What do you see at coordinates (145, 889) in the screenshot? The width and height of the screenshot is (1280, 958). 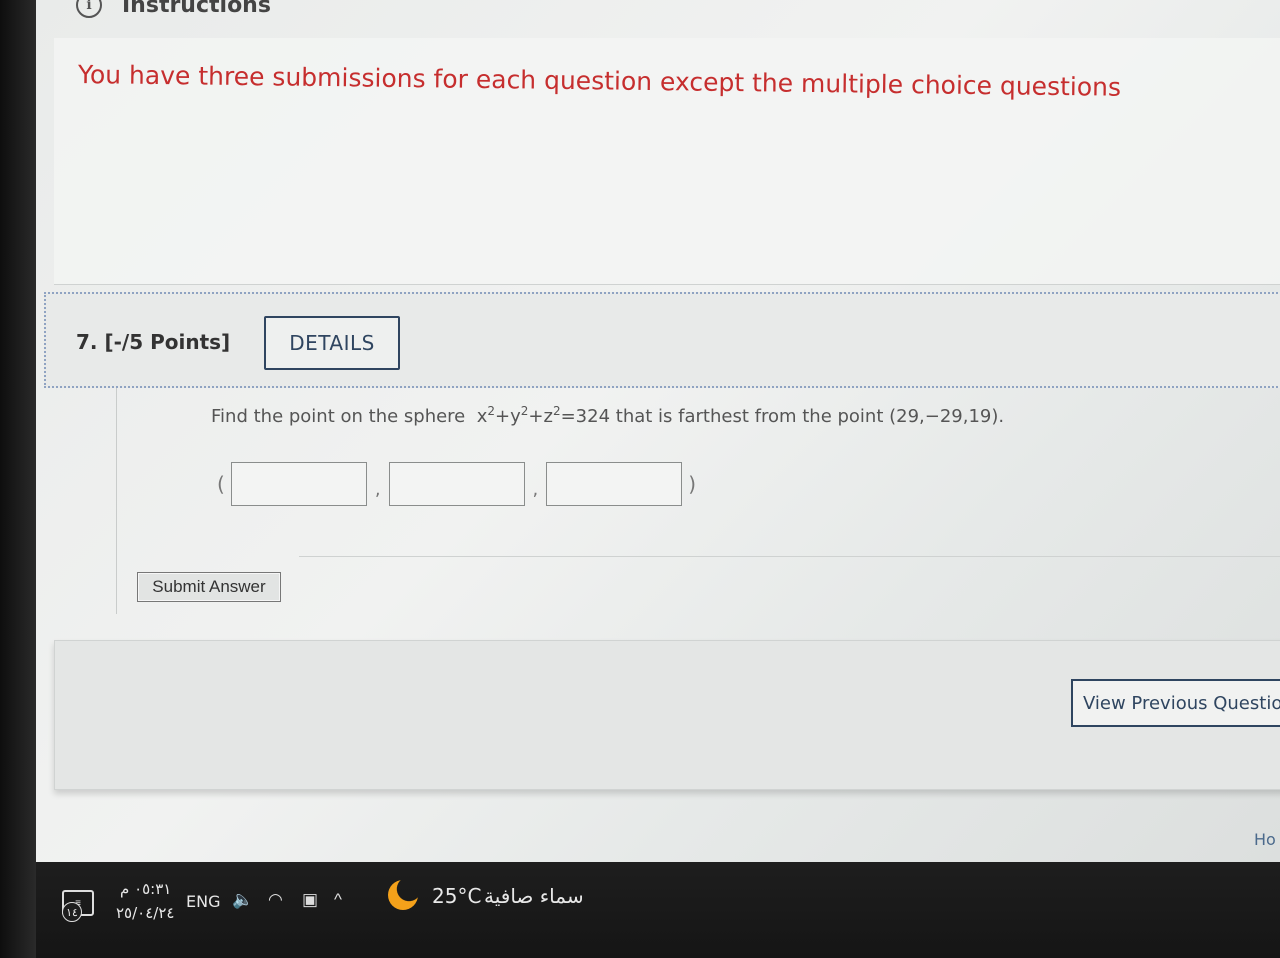 I see `clock-time: ٠٥:٣١ م` at bounding box center [145, 889].